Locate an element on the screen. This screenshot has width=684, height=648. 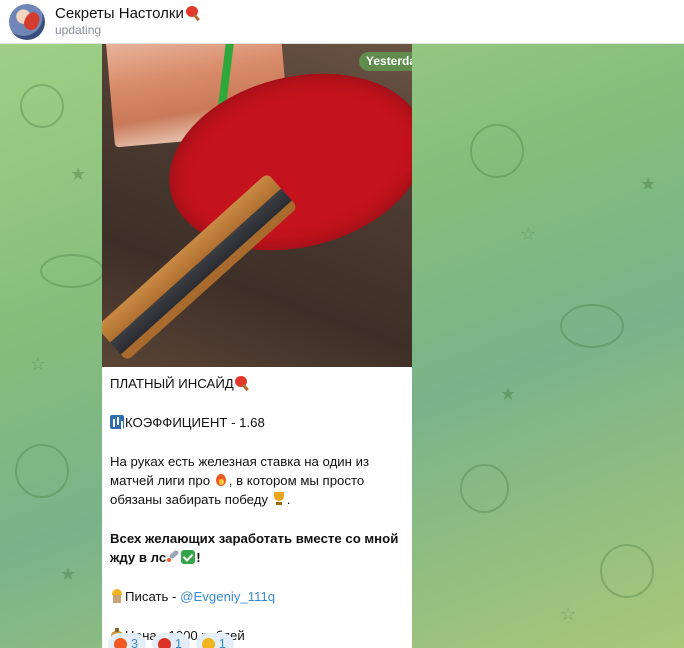
reaction-count: 3 is located at coordinates (134, 642).